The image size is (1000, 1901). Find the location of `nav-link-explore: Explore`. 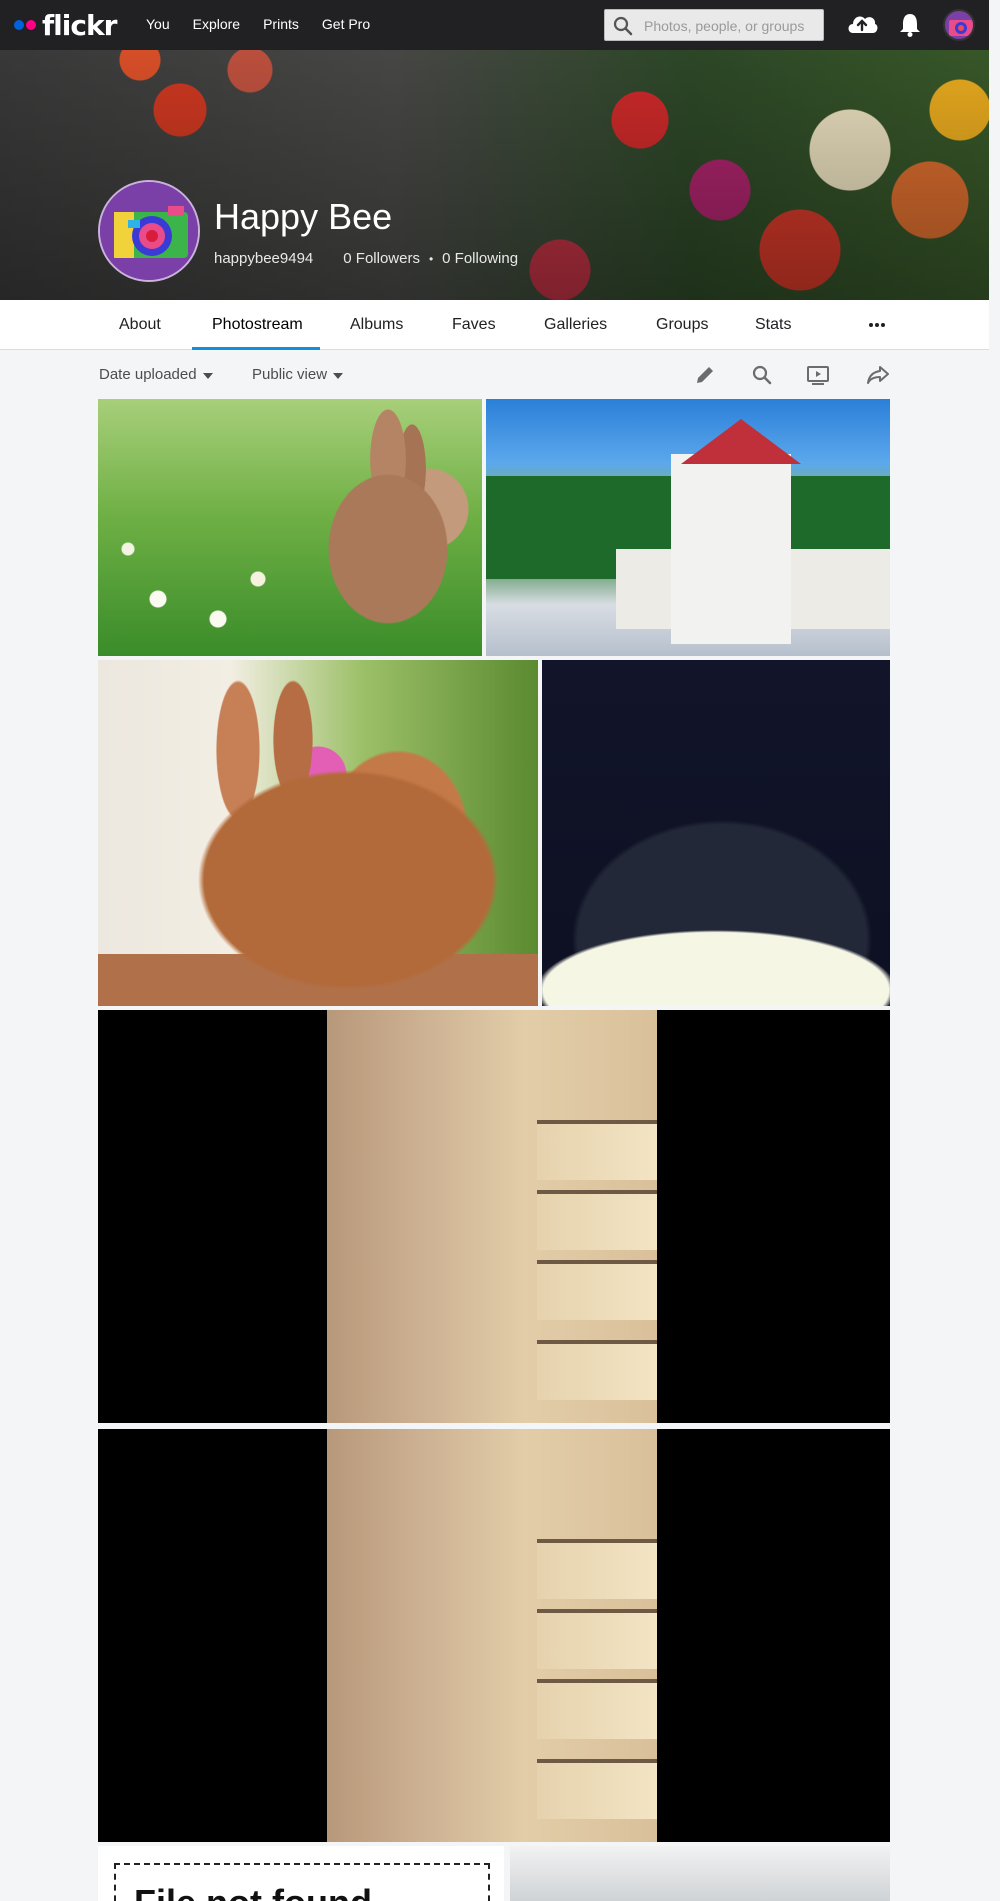

nav-link-explore: Explore is located at coordinates (216, 24).